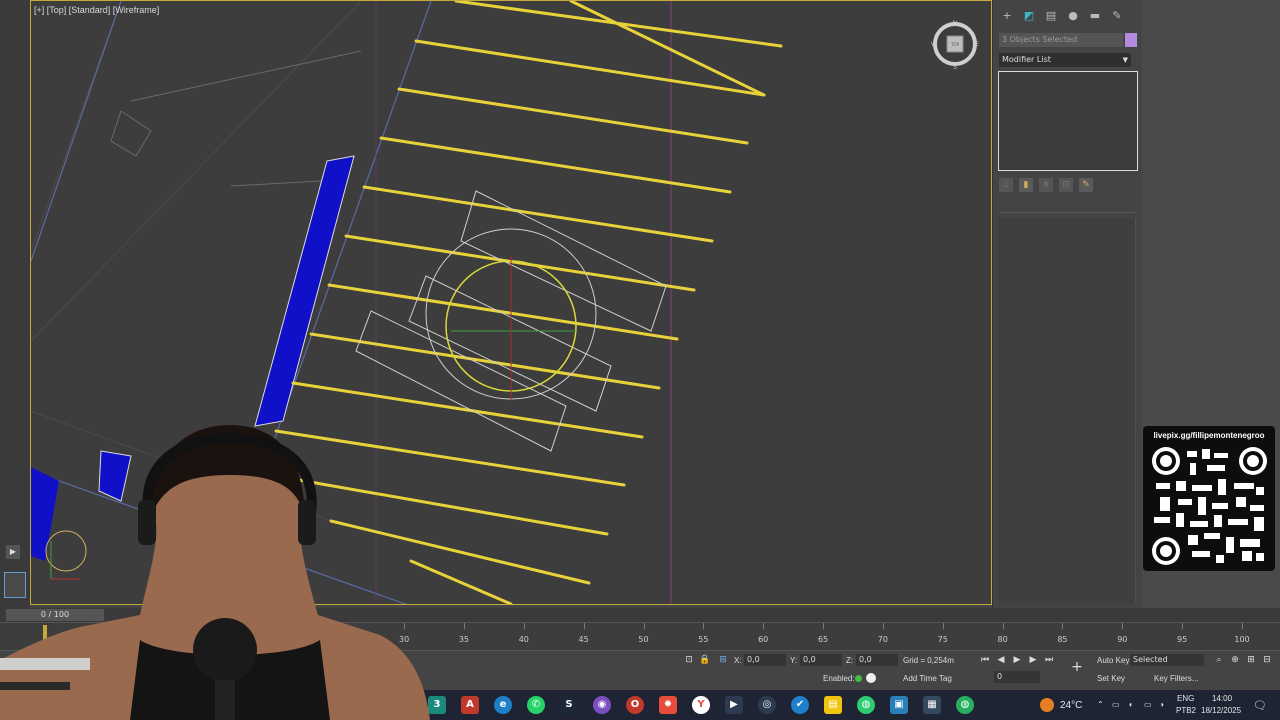  What do you see at coordinates (1100, 704) in the screenshot?
I see `tray-chevron-icon: ⌃` at bounding box center [1100, 704].